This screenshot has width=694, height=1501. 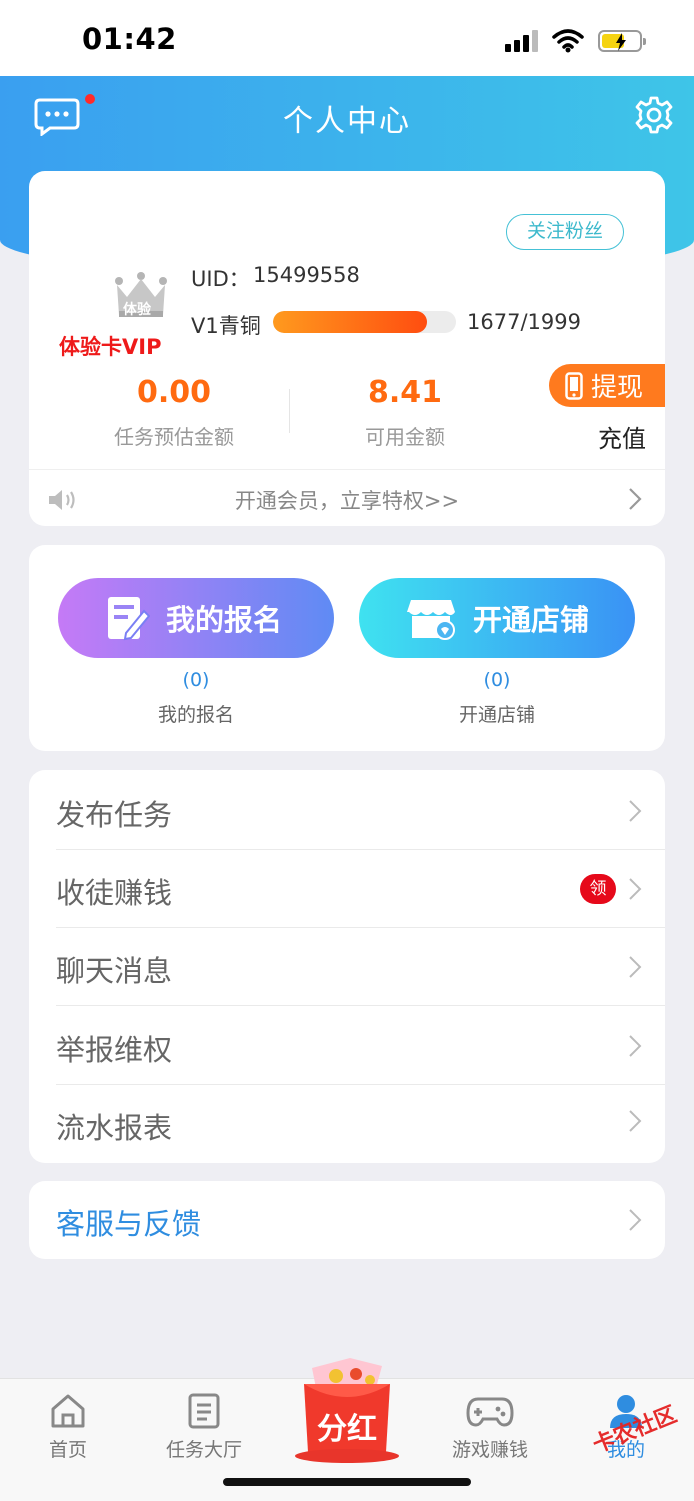 What do you see at coordinates (490, 1412) in the screenshot?
I see `gamepad-icon` at bounding box center [490, 1412].